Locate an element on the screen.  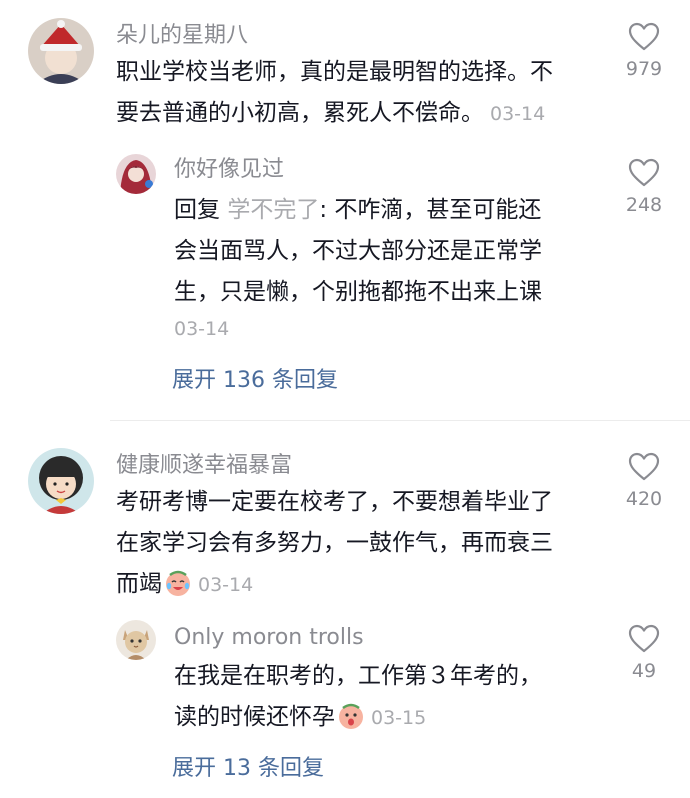
like-button: 49 is located at coordinates (644, 653).